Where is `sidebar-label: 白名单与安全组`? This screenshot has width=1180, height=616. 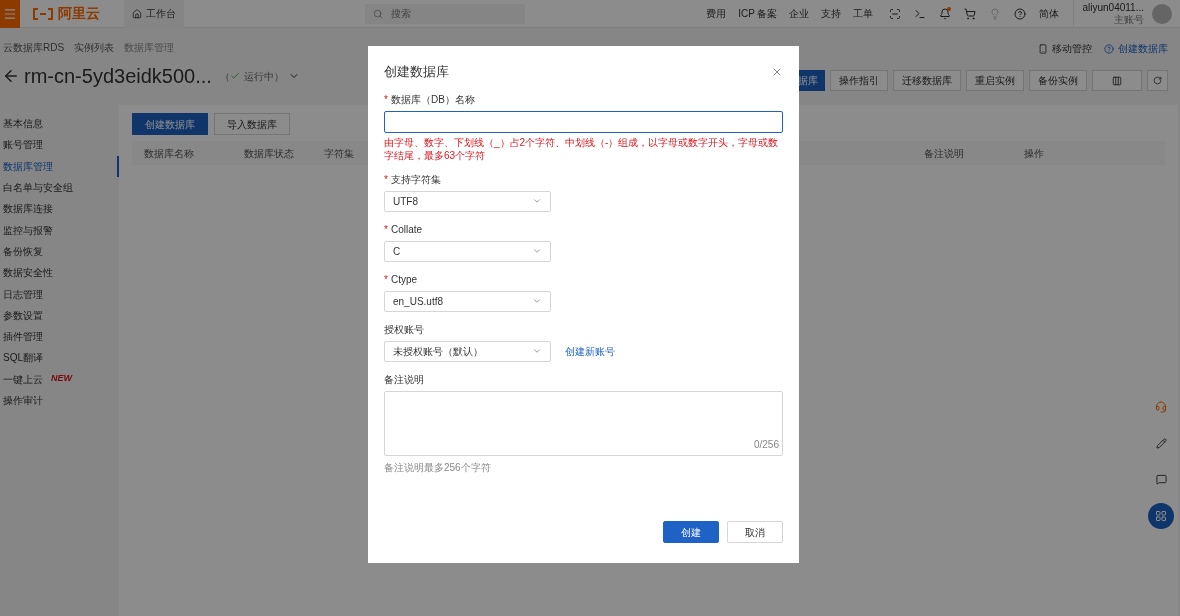
sidebar-label: 白名单与安全组 is located at coordinates (38, 188).